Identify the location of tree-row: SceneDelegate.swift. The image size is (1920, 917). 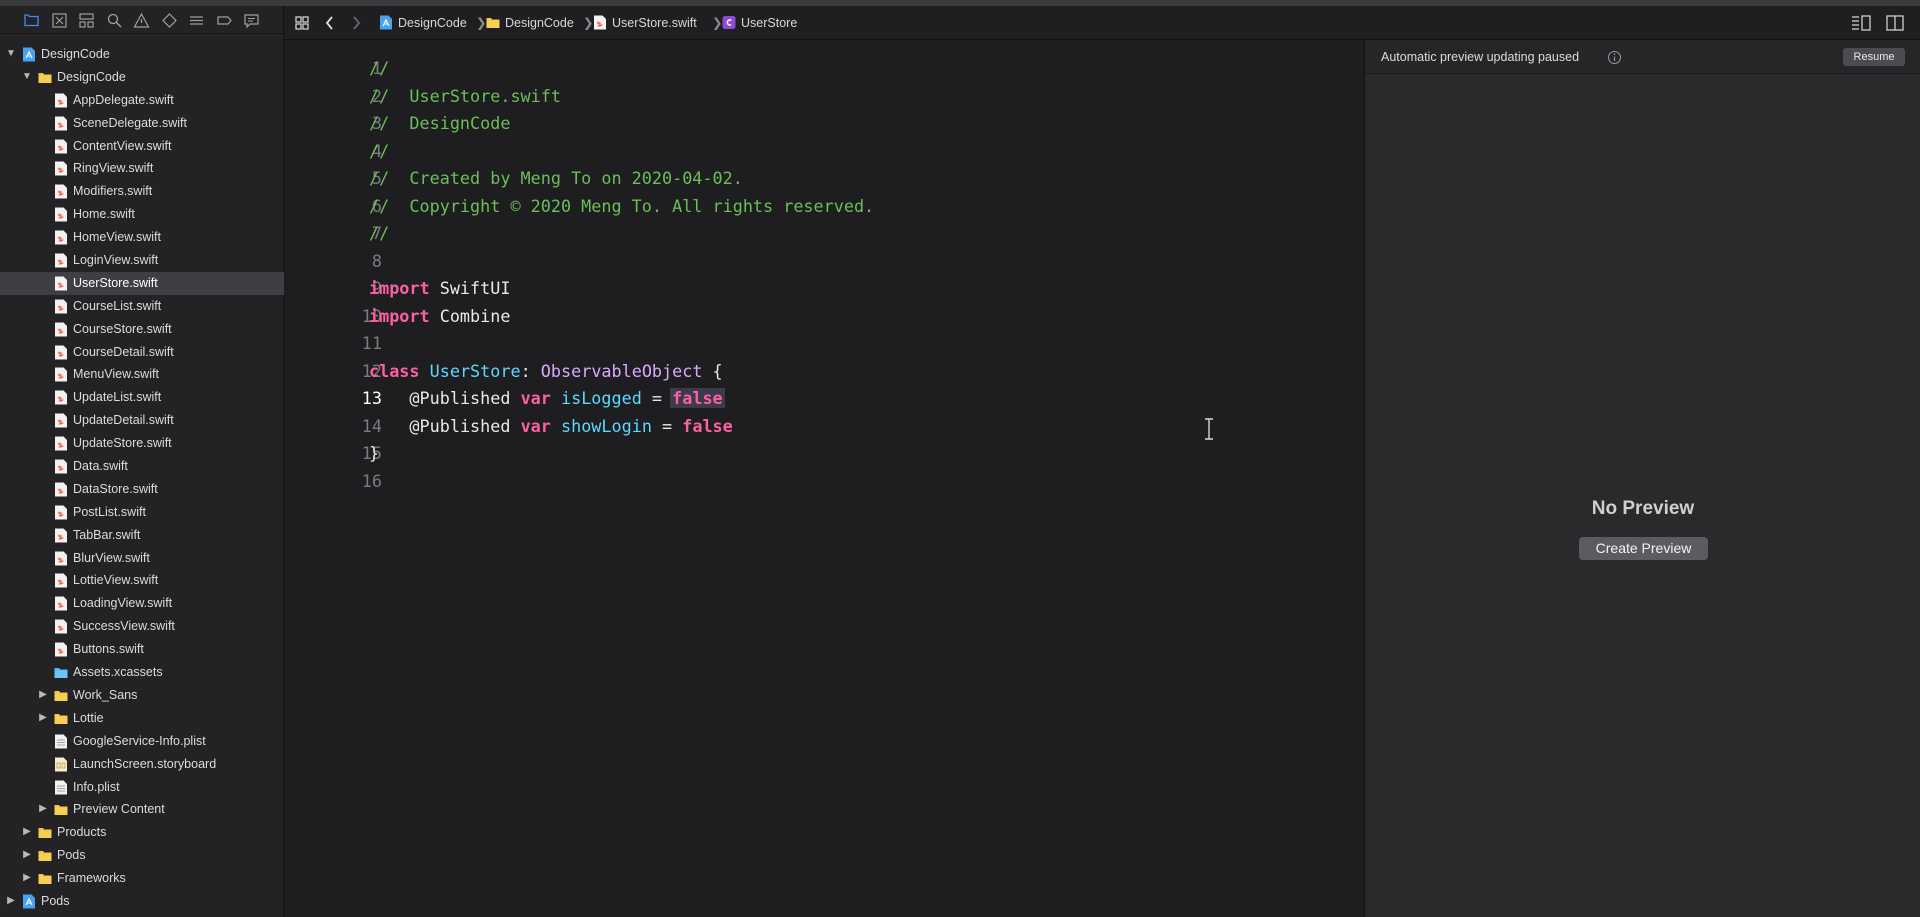
(142, 123).